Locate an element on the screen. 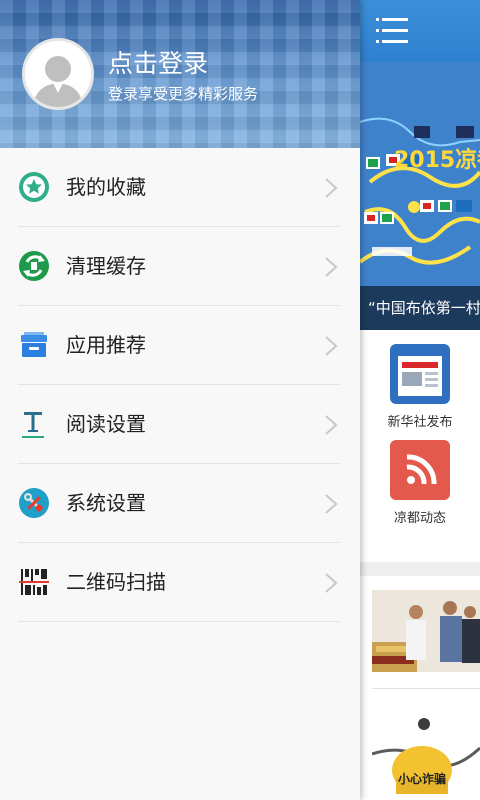 The height and width of the screenshot is (800, 480). news-image-caption: 小心诈骗 is located at coordinates (422, 779).